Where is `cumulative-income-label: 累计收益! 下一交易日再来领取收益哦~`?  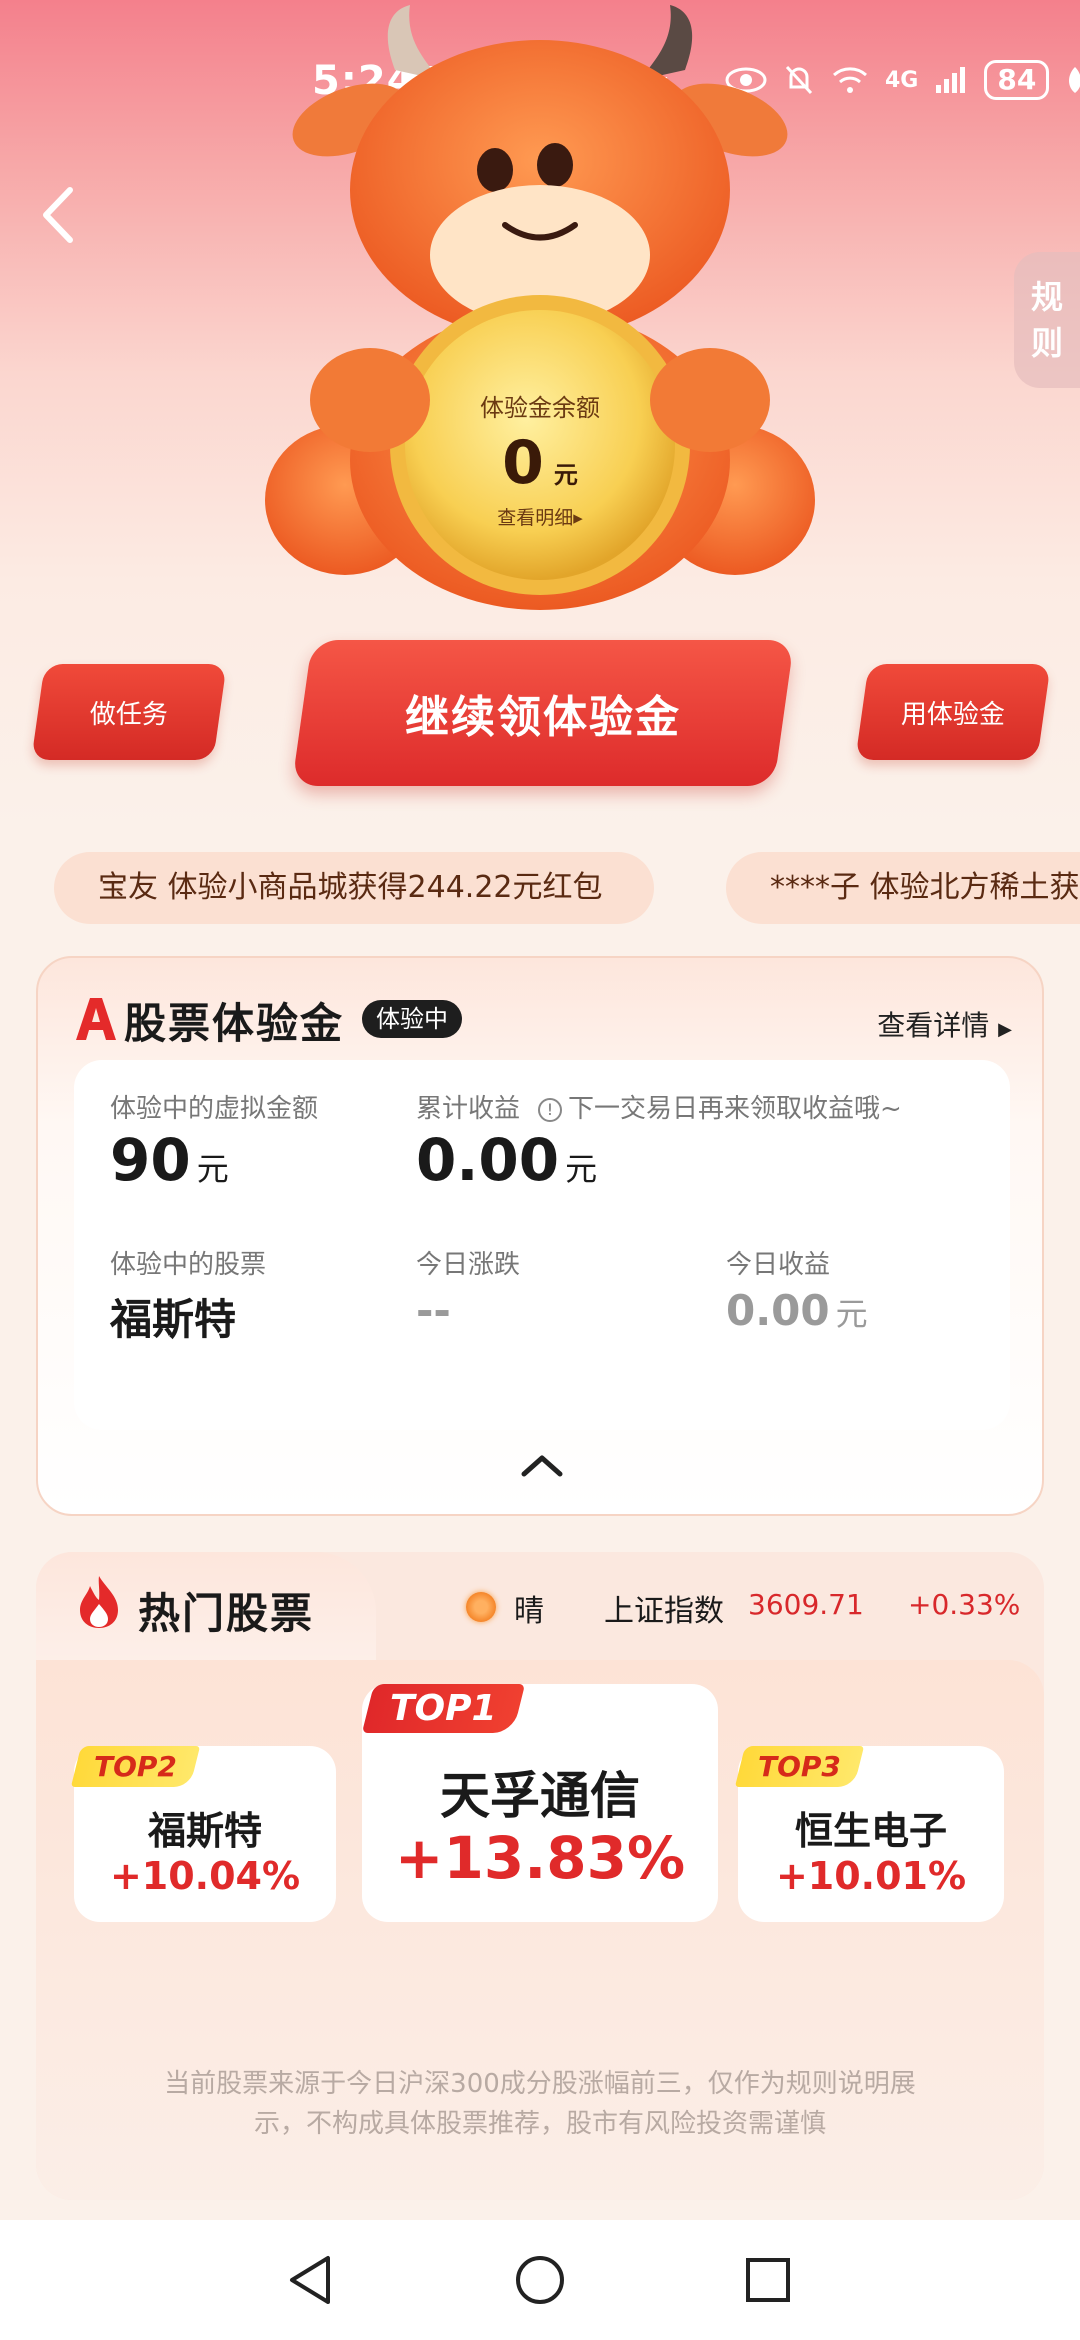 cumulative-income-label: 累计收益! 下一交易日再来领取收益哦~ is located at coordinates (659, 1106).